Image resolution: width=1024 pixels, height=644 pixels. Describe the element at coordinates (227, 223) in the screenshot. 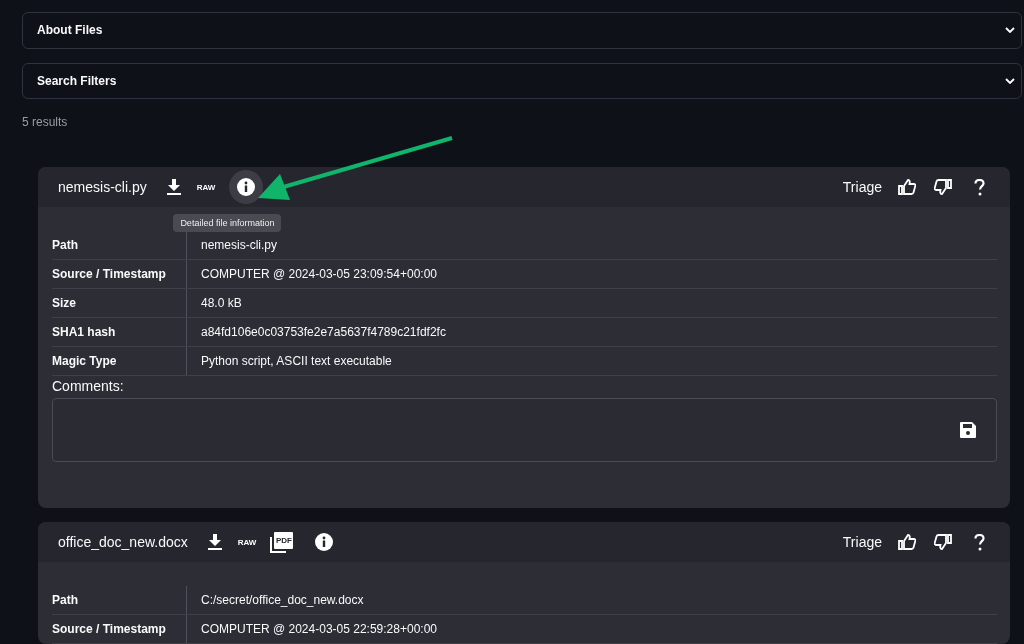

I see `tooltip: Detailed file information` at that location.